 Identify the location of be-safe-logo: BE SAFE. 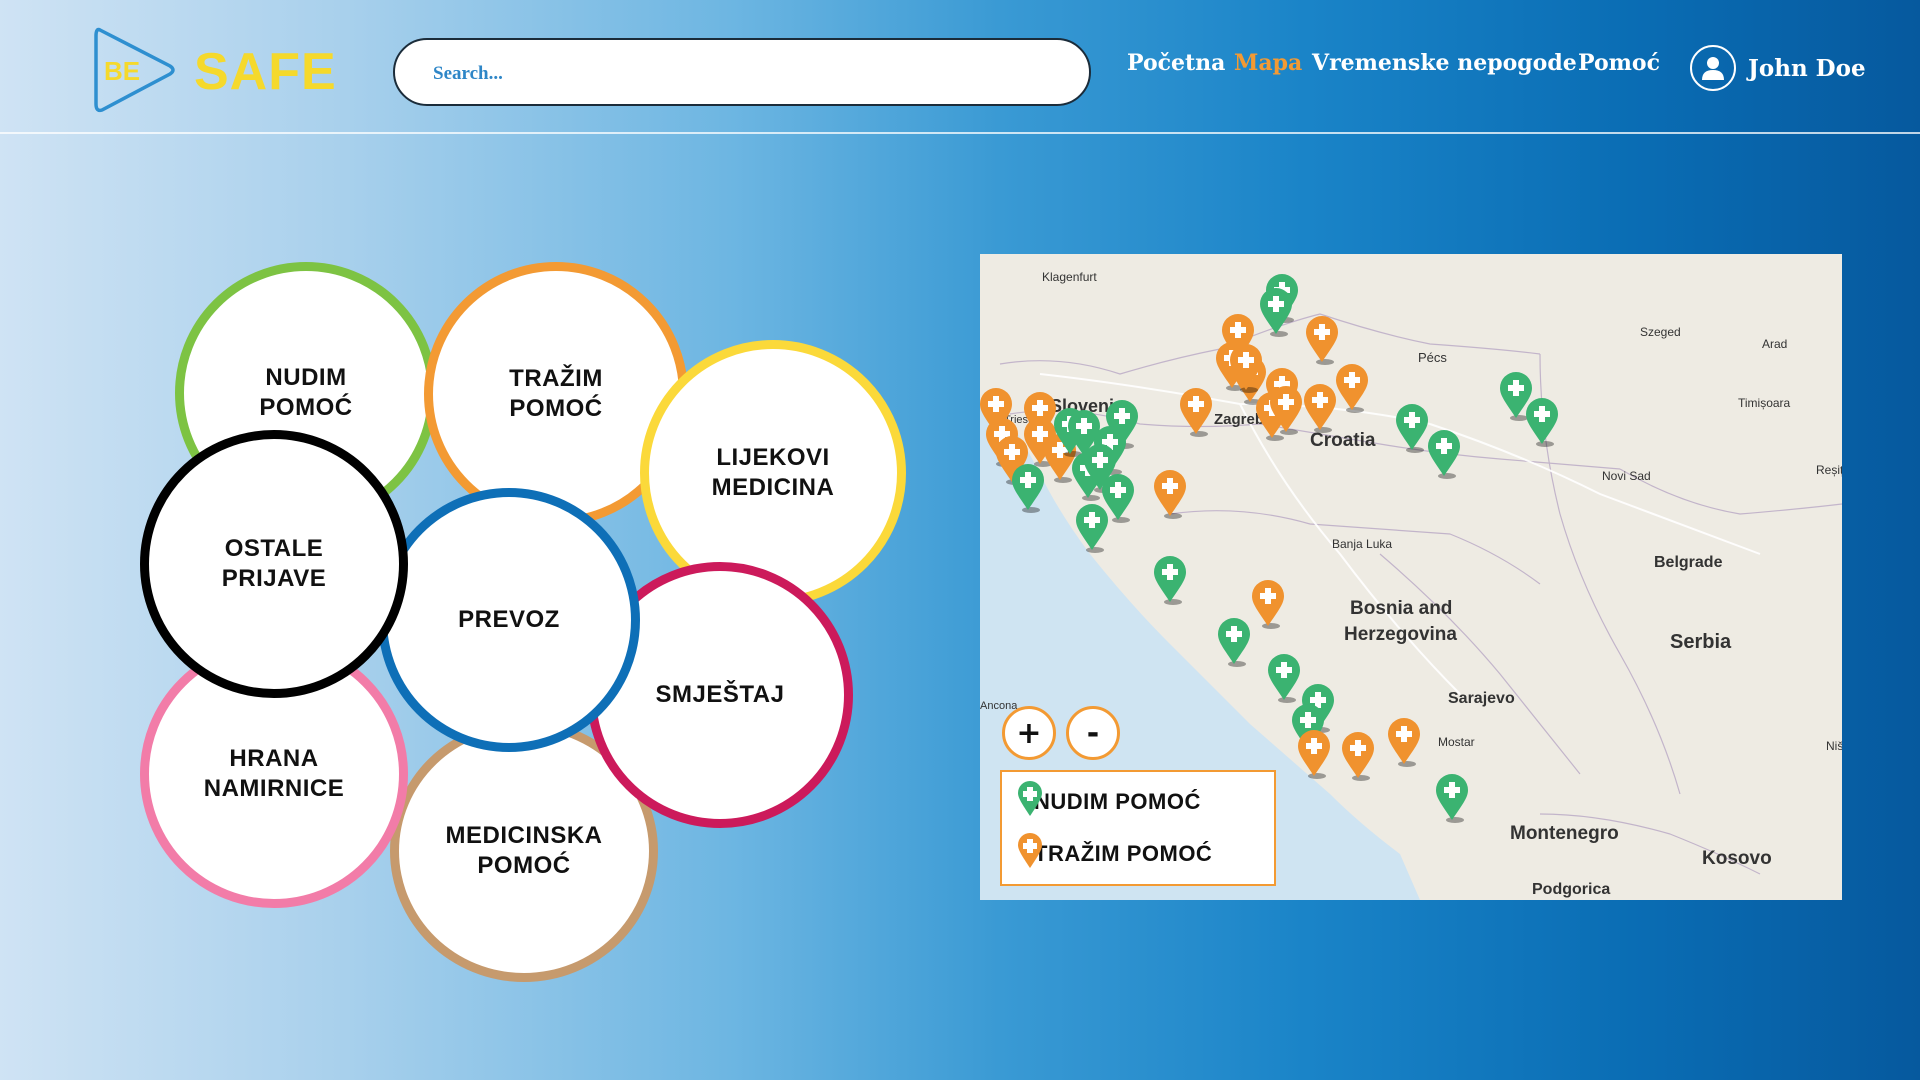
(220, 70).